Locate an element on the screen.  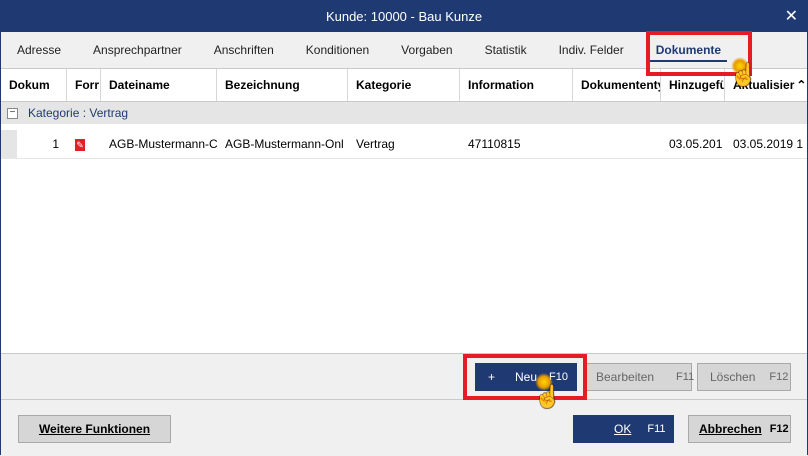
tab-vorgaben: Vorgaben is located at coordinates (426, 50).